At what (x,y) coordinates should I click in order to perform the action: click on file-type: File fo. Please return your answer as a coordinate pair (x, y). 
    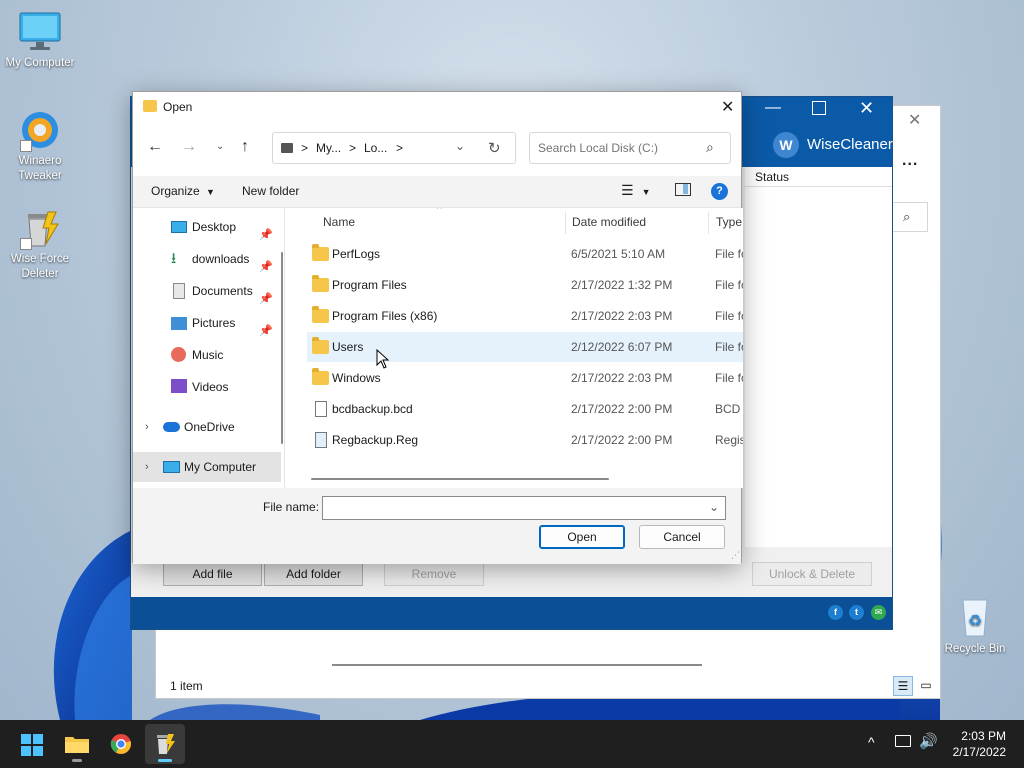
    Looking at the image, I should click on (729, 347).